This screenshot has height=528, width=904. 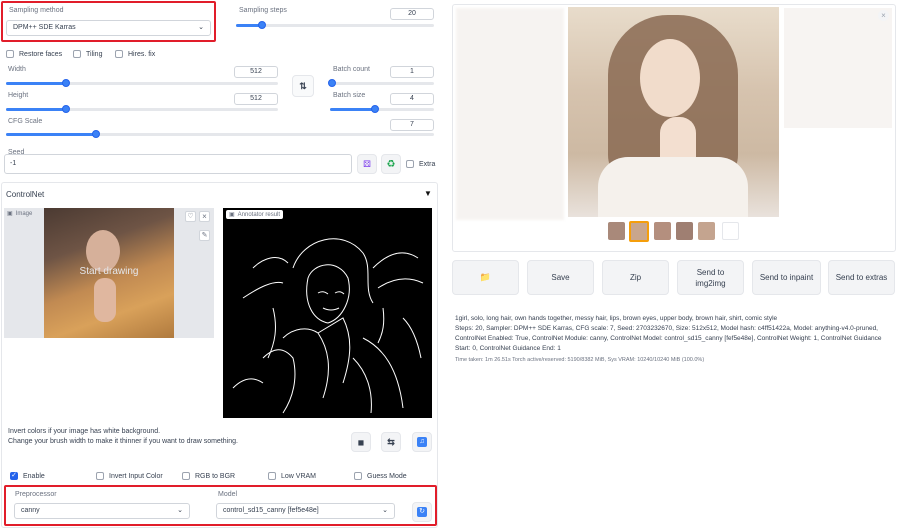 I want to click on send-to-extras-button: Send to extras, so click(x=861, y=277).